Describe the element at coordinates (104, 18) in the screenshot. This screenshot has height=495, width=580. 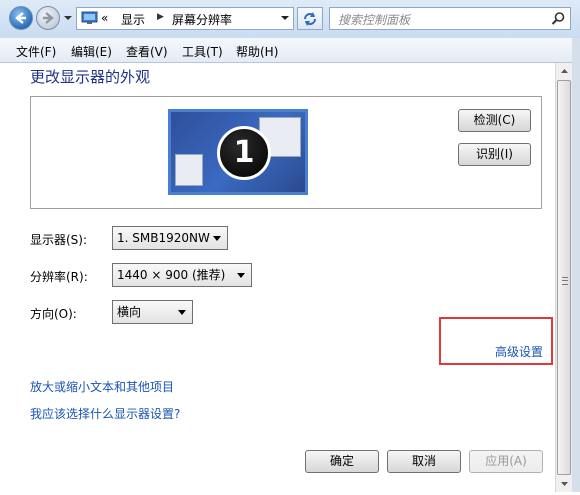
I see `breadcrumb-overflow: «` at that location.